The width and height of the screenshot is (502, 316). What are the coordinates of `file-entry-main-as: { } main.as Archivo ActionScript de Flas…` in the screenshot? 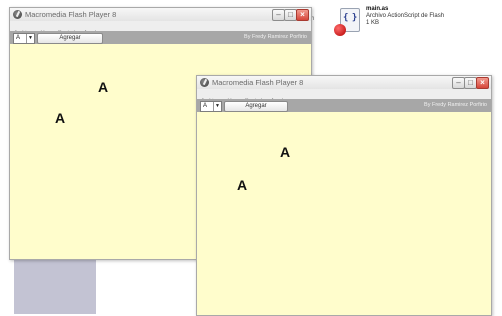 It's located at (416, 24).